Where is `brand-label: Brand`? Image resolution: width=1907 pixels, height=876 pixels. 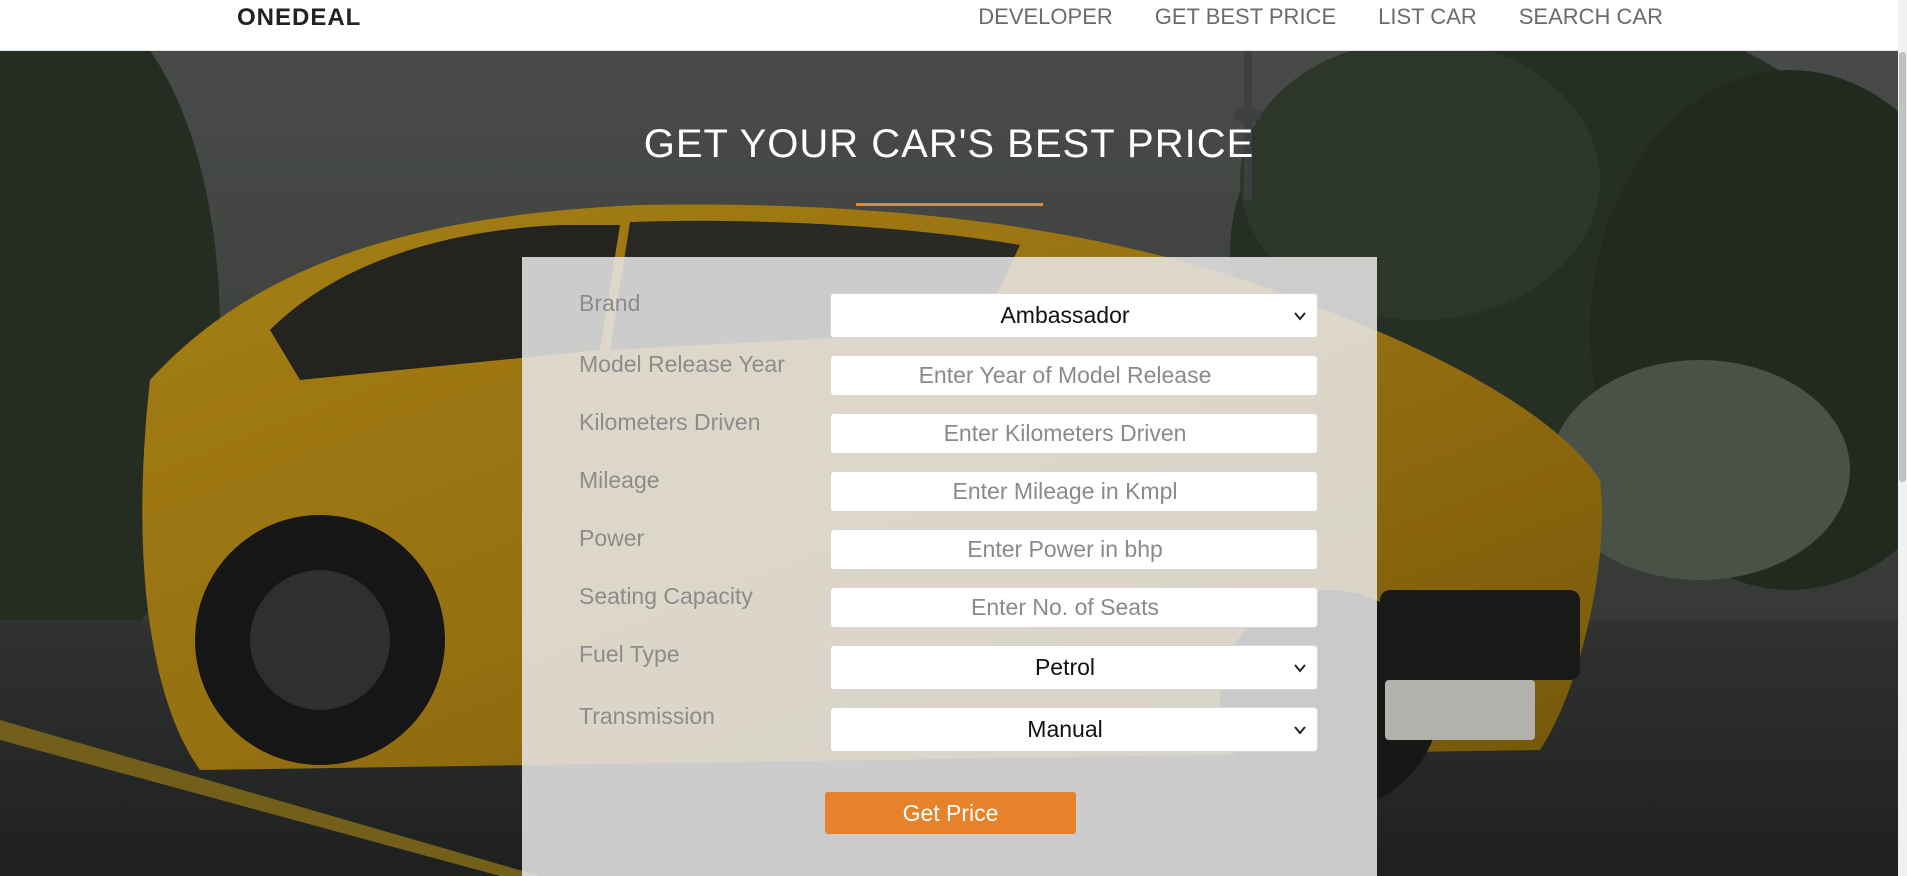 brand-label: Brand is located at coordinates (610, 303).